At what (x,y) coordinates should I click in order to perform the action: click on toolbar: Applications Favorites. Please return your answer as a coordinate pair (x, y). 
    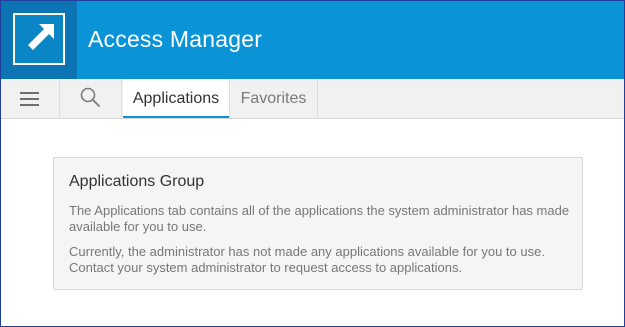
    Looking at the image, I should click on (312, 99).